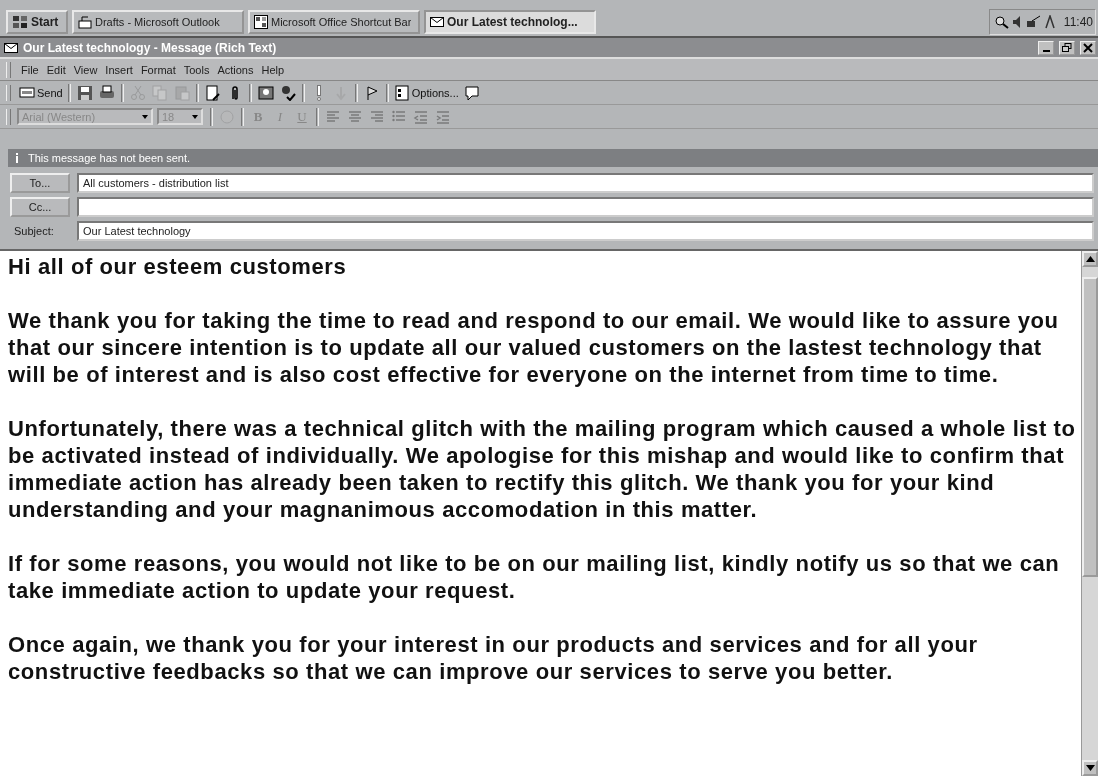  I want to click on subject-field: Our Latest technology, so click(585, 231).